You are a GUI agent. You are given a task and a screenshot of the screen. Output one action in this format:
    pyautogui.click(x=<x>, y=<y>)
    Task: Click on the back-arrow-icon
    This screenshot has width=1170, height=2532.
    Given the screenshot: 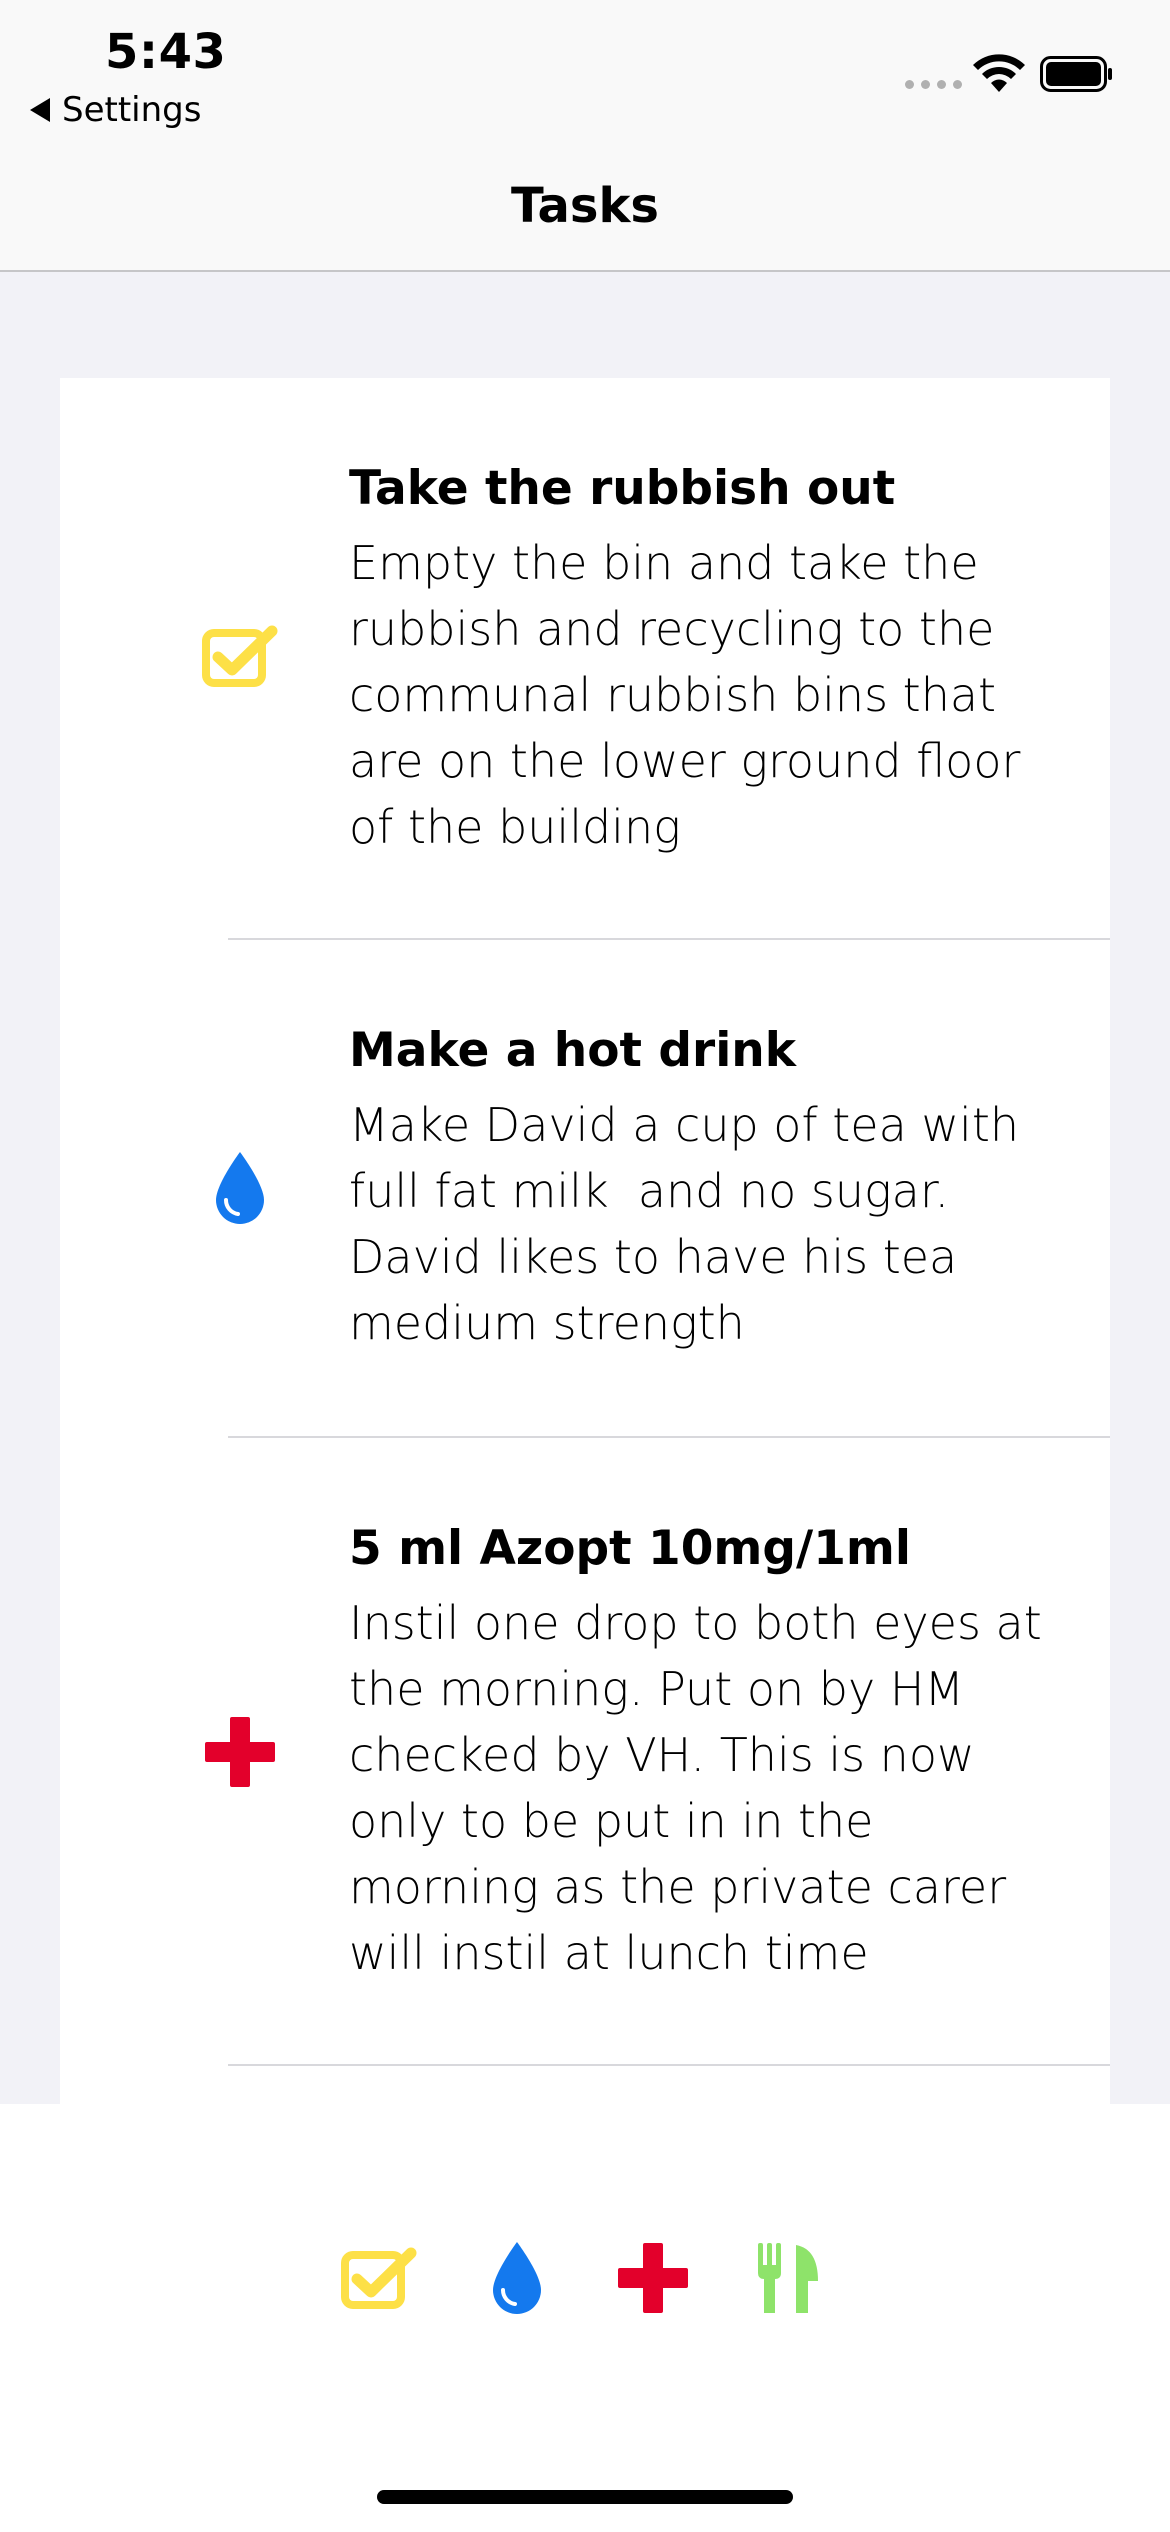 What is the action you would take?
    pyautogui.click(x=40, y=110)
    